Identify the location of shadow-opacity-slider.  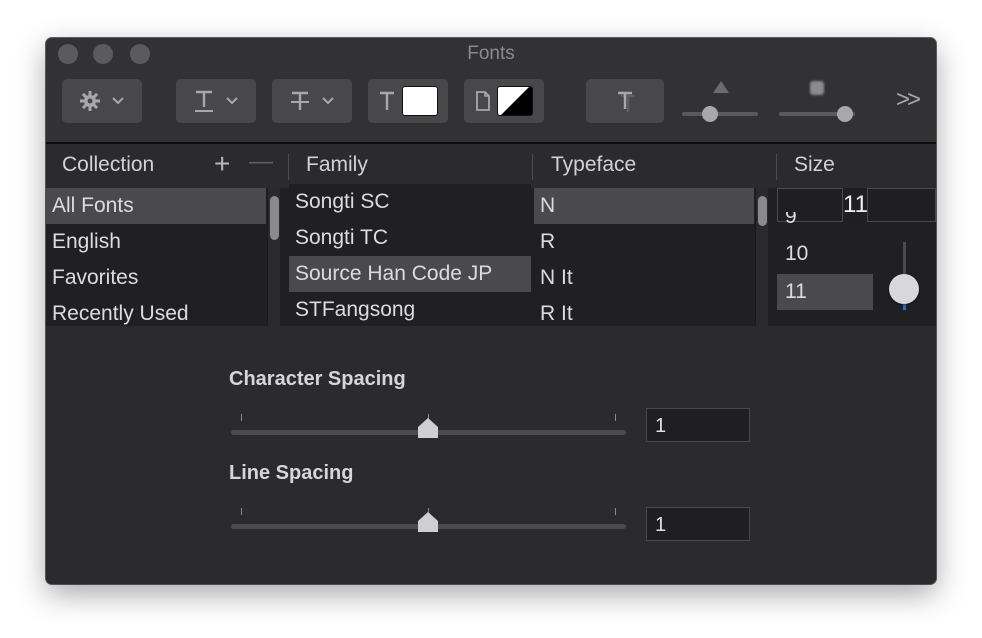
(720, 114).